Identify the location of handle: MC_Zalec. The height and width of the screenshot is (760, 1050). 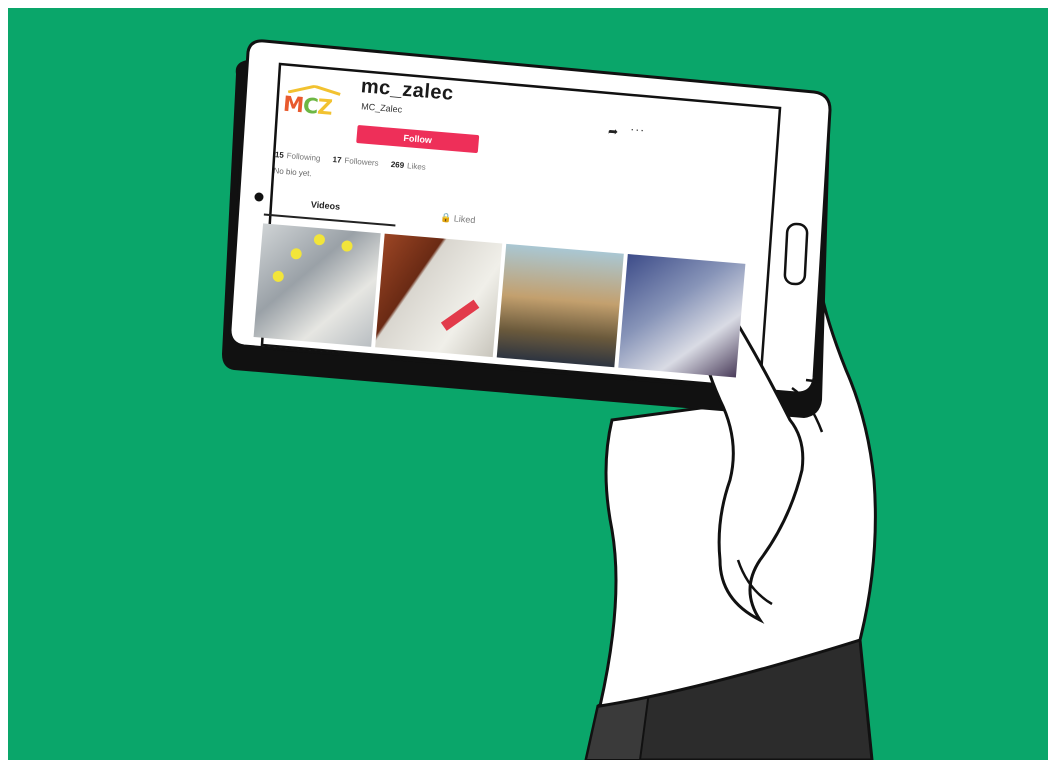
(381, 108).